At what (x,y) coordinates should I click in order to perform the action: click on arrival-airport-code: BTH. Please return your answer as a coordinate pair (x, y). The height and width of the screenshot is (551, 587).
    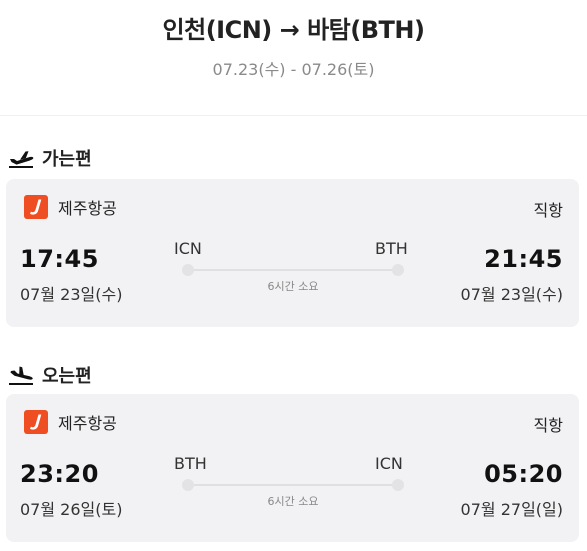
    Looking at the image, I should click on (391, 248).